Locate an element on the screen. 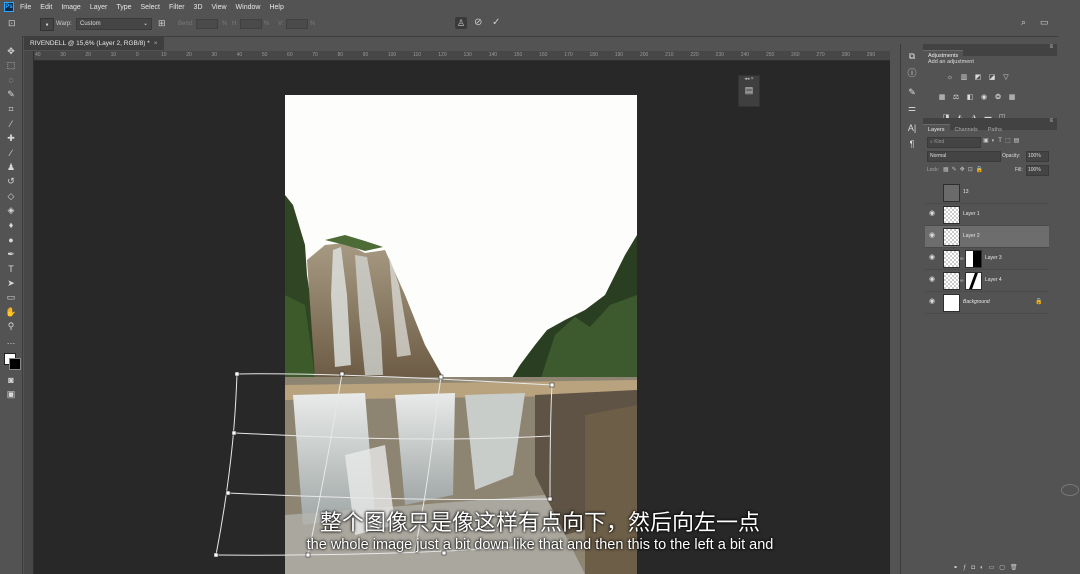 This screenshot has height=574, width=1080. h-field is located at coordinates (251, 24).